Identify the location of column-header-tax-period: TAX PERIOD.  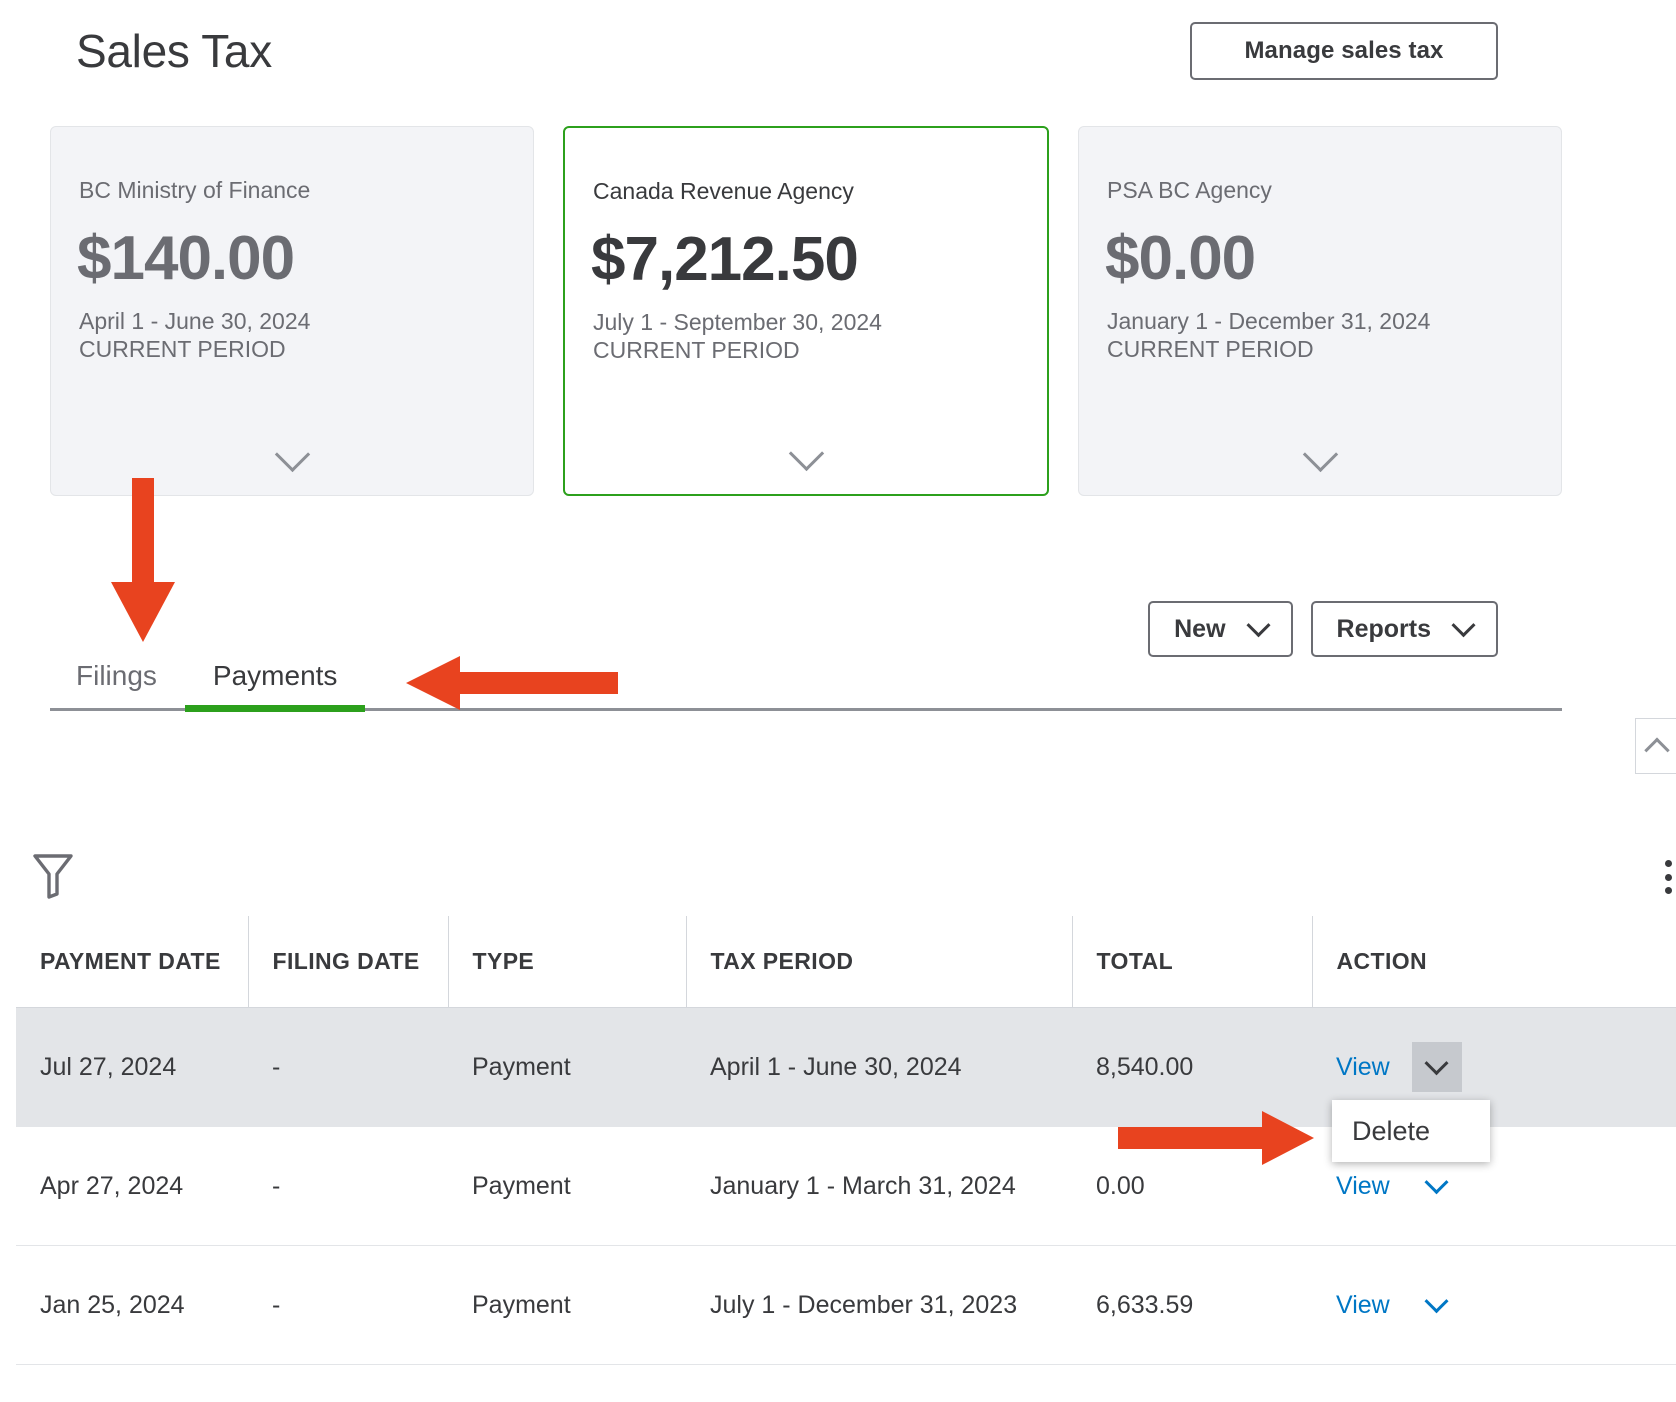
(878, 962).